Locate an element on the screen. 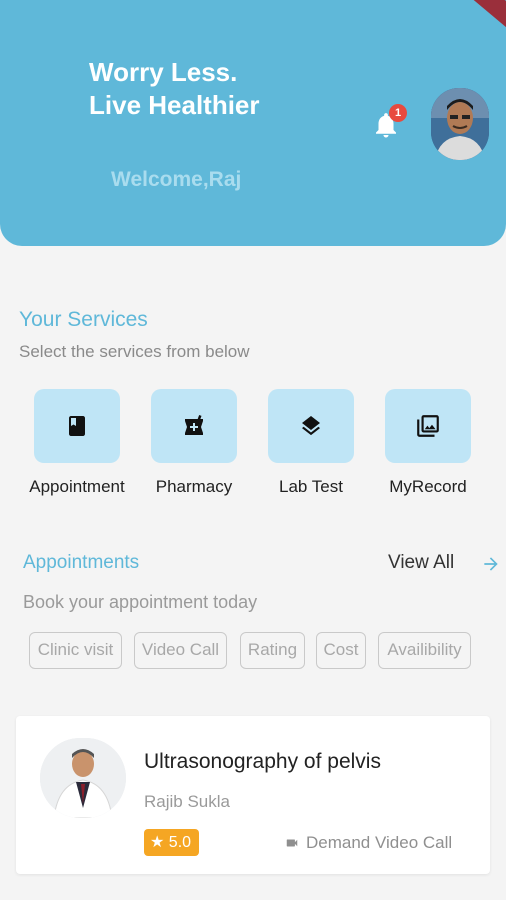  arrow-right-icon is located at coordinates (491, 564).